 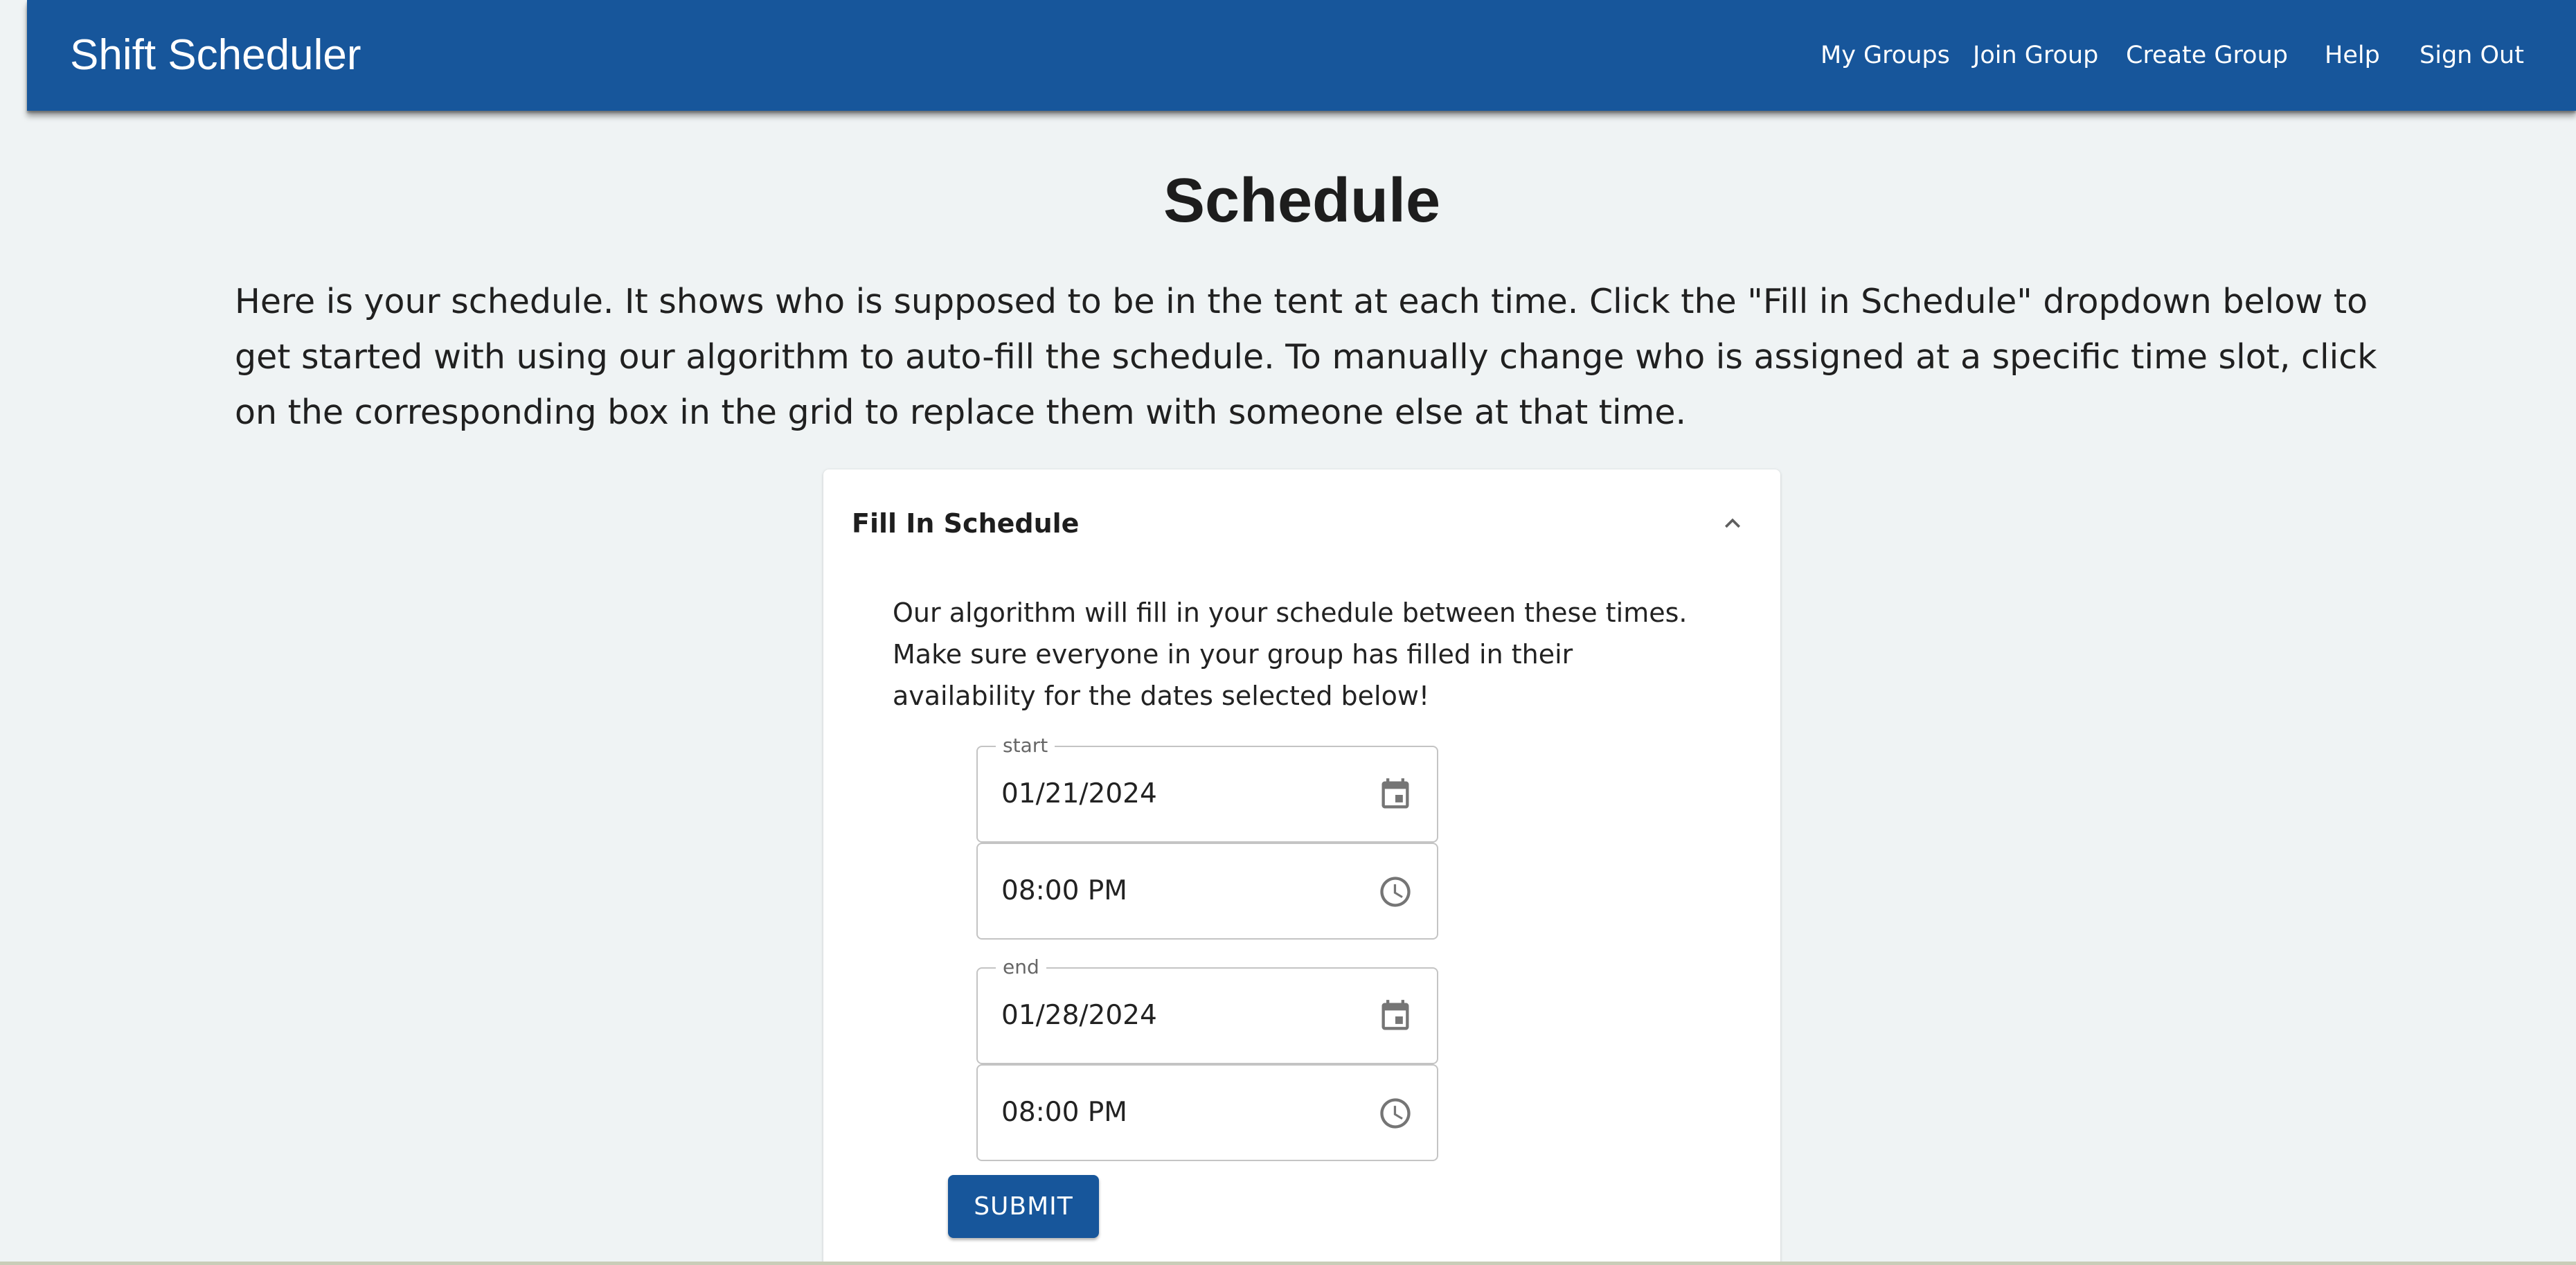 I want to click on end-time-value: 08:00 PM, so click(x=1064, y=1113).